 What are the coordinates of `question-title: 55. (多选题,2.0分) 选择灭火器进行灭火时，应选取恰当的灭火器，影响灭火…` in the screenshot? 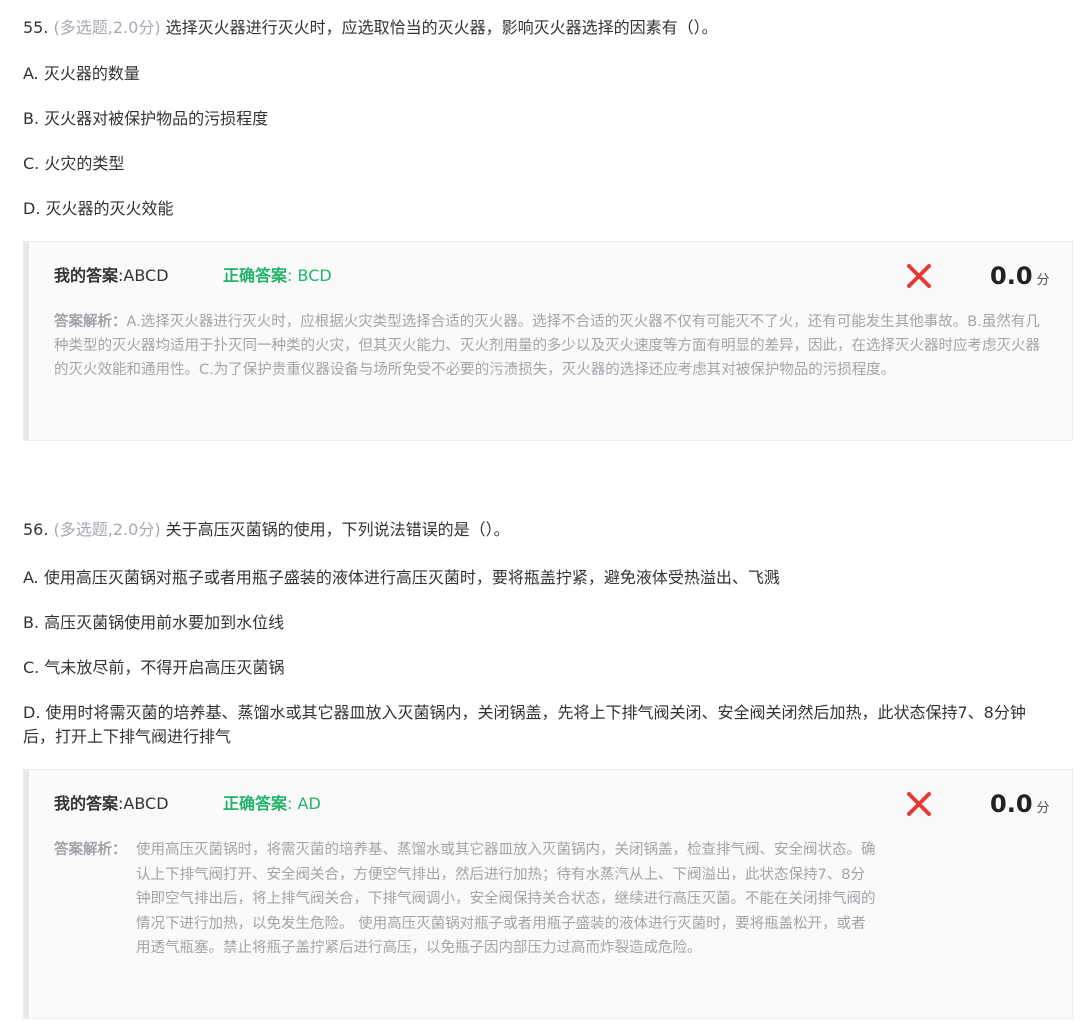 It's located at (370, 28).